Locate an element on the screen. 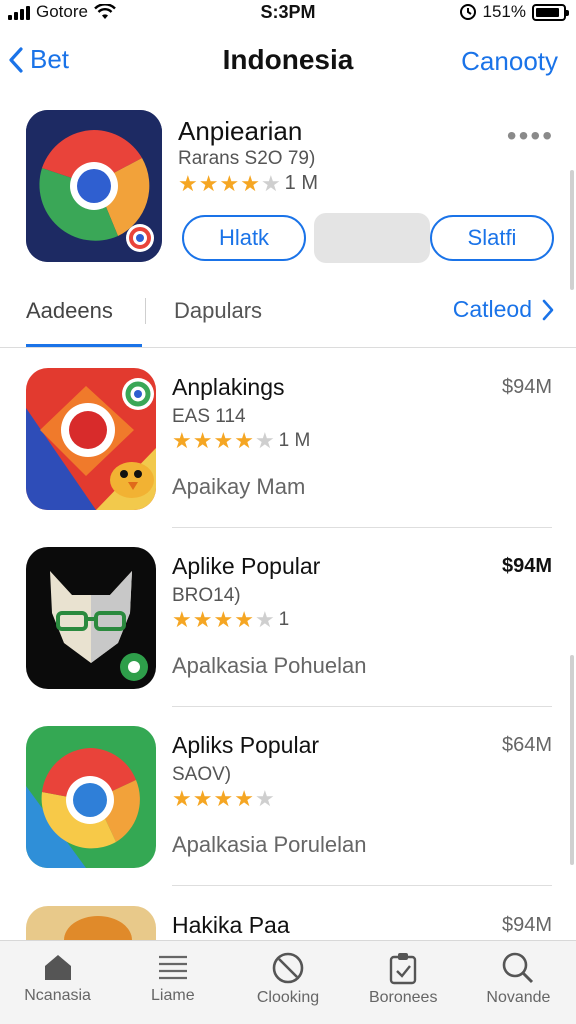  app-name: Apliks Popular is located at coordinates (246, 745).